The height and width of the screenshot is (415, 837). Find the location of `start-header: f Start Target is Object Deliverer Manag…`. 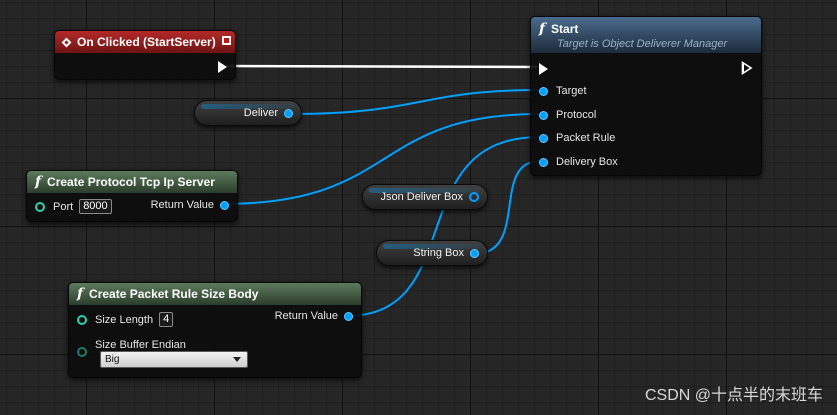

start-header: f Start Target is Object Deliverer Manag… is located at coordinates (646, 35).